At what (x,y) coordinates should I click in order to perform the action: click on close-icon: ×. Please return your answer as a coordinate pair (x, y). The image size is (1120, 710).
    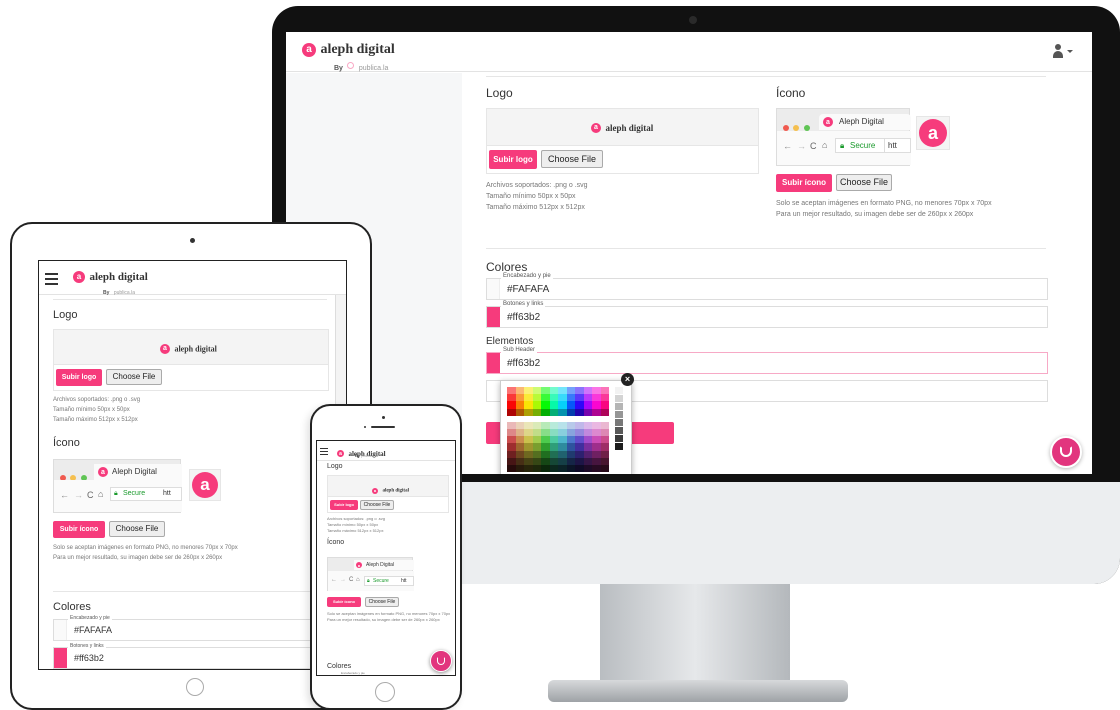
    Looking at the image, I should click on (627, 379).